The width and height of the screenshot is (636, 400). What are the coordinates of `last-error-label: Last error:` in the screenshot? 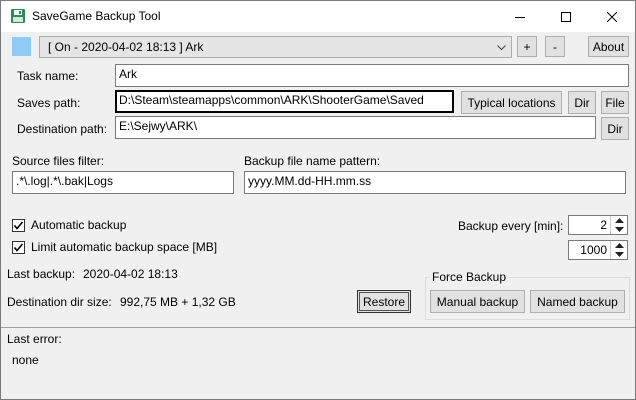 It's located at (34, 339).